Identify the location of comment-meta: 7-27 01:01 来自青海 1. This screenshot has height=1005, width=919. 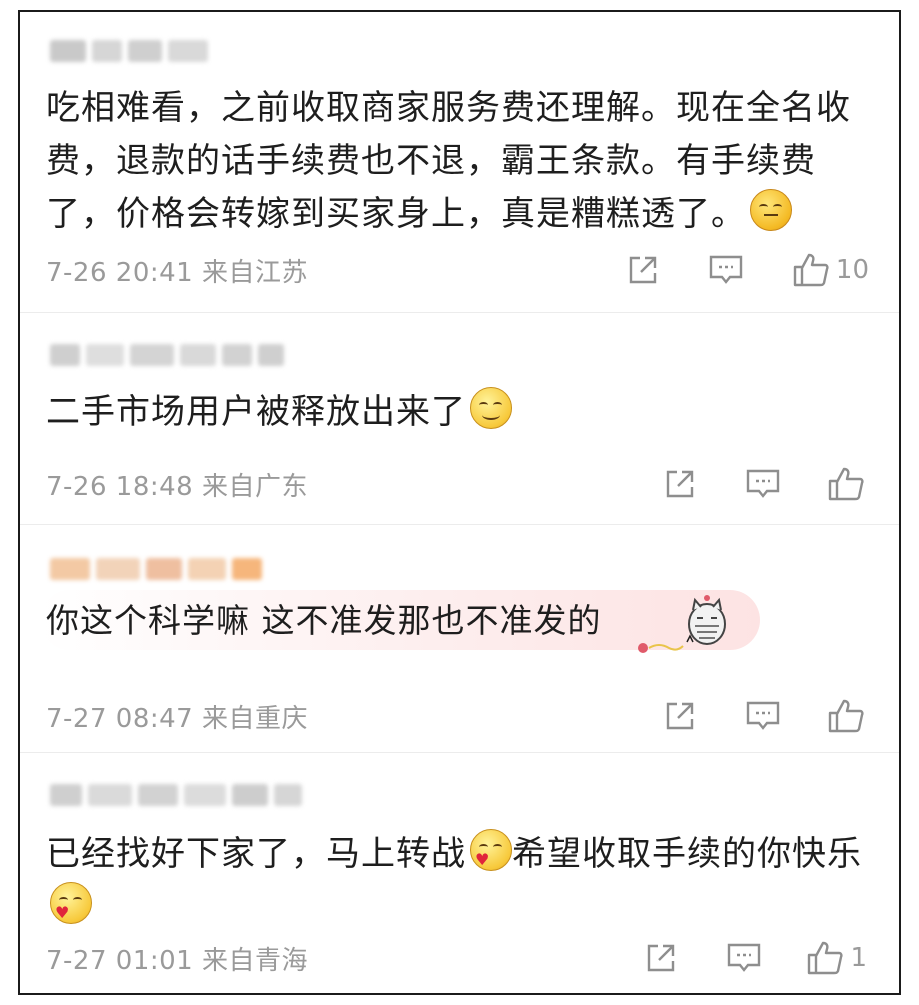
(457, 958).